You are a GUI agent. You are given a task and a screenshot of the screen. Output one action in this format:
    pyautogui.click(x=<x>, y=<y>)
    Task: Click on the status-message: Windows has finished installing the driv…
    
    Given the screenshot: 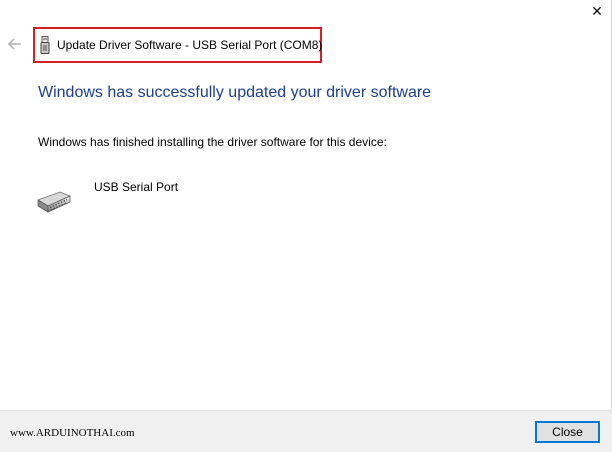 What is the action you would take?
    pyautogui.click(x=212, y=142)
    